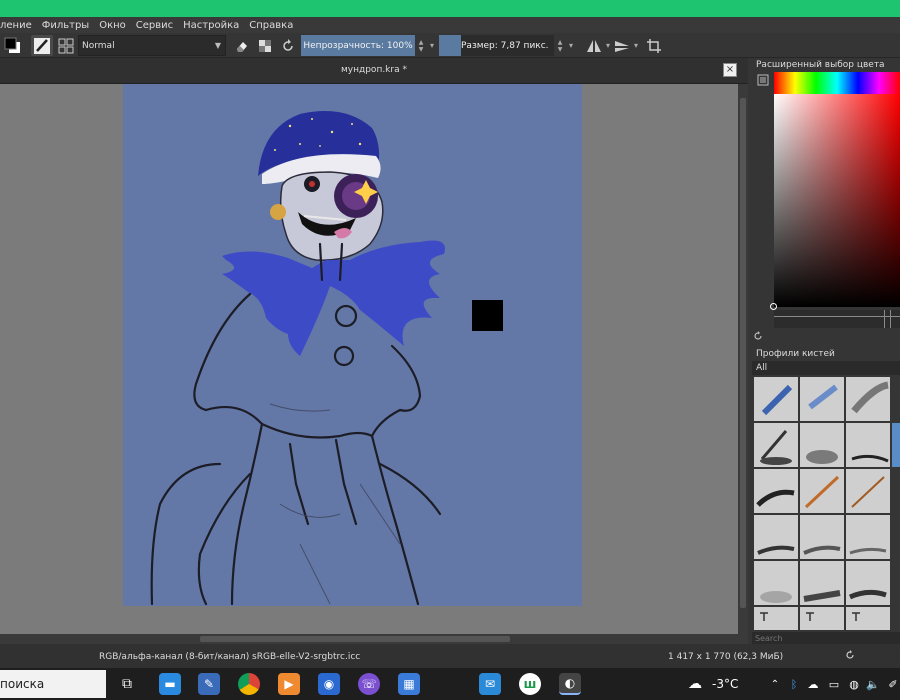  What do you see at coordinates (487, 315) in the screenshot?
I see `canvas-color-square` at bounding box center [487, 315].